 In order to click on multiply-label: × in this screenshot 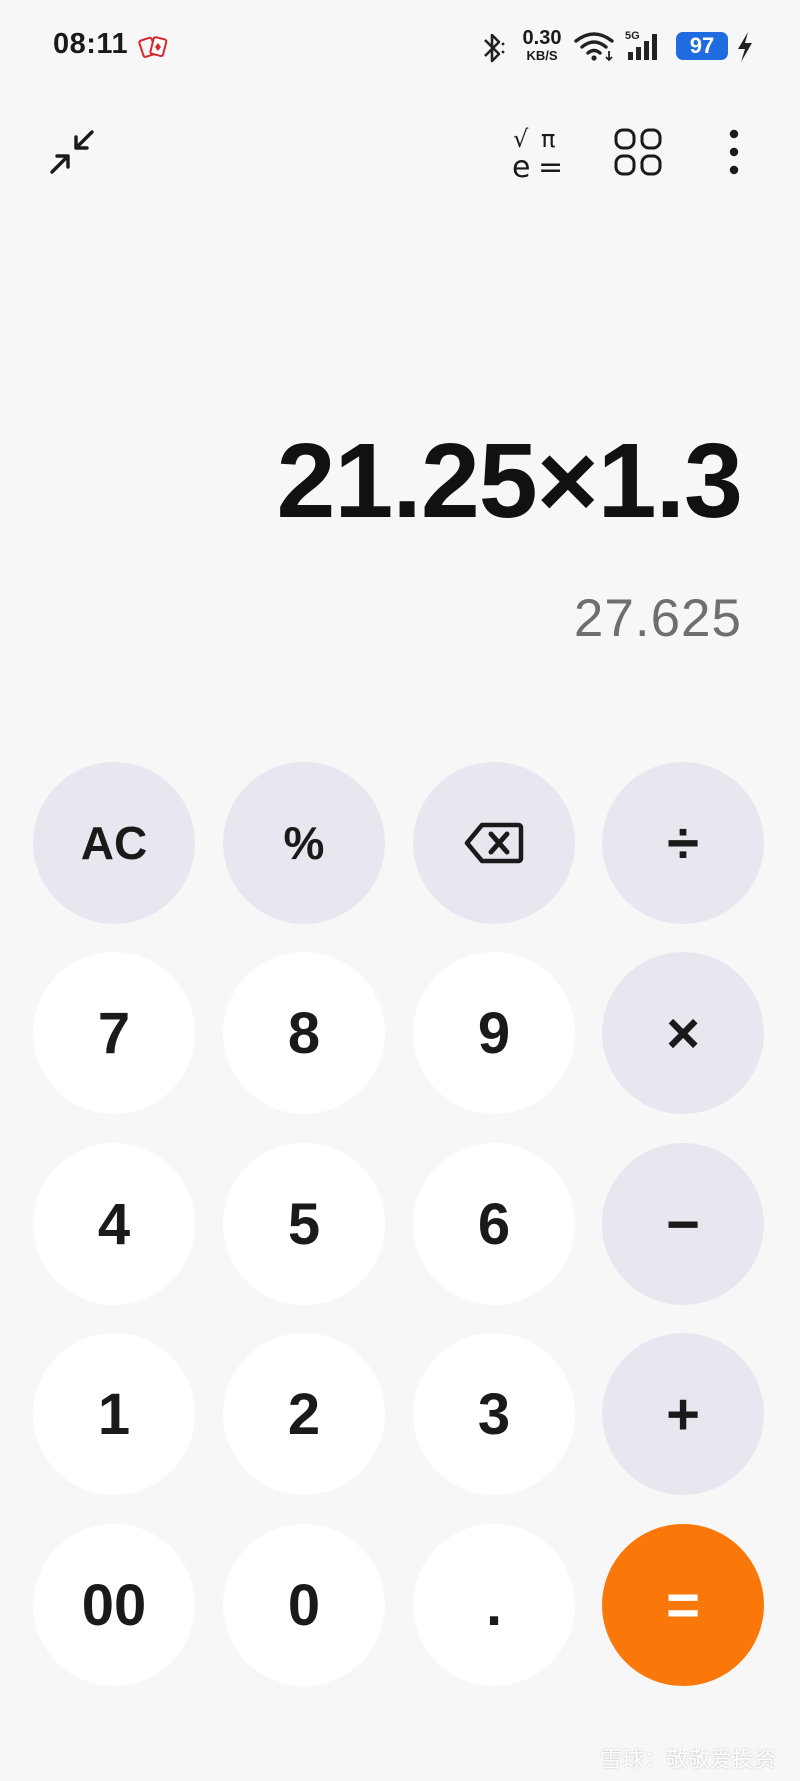, I will do `click(683, 1033)`.